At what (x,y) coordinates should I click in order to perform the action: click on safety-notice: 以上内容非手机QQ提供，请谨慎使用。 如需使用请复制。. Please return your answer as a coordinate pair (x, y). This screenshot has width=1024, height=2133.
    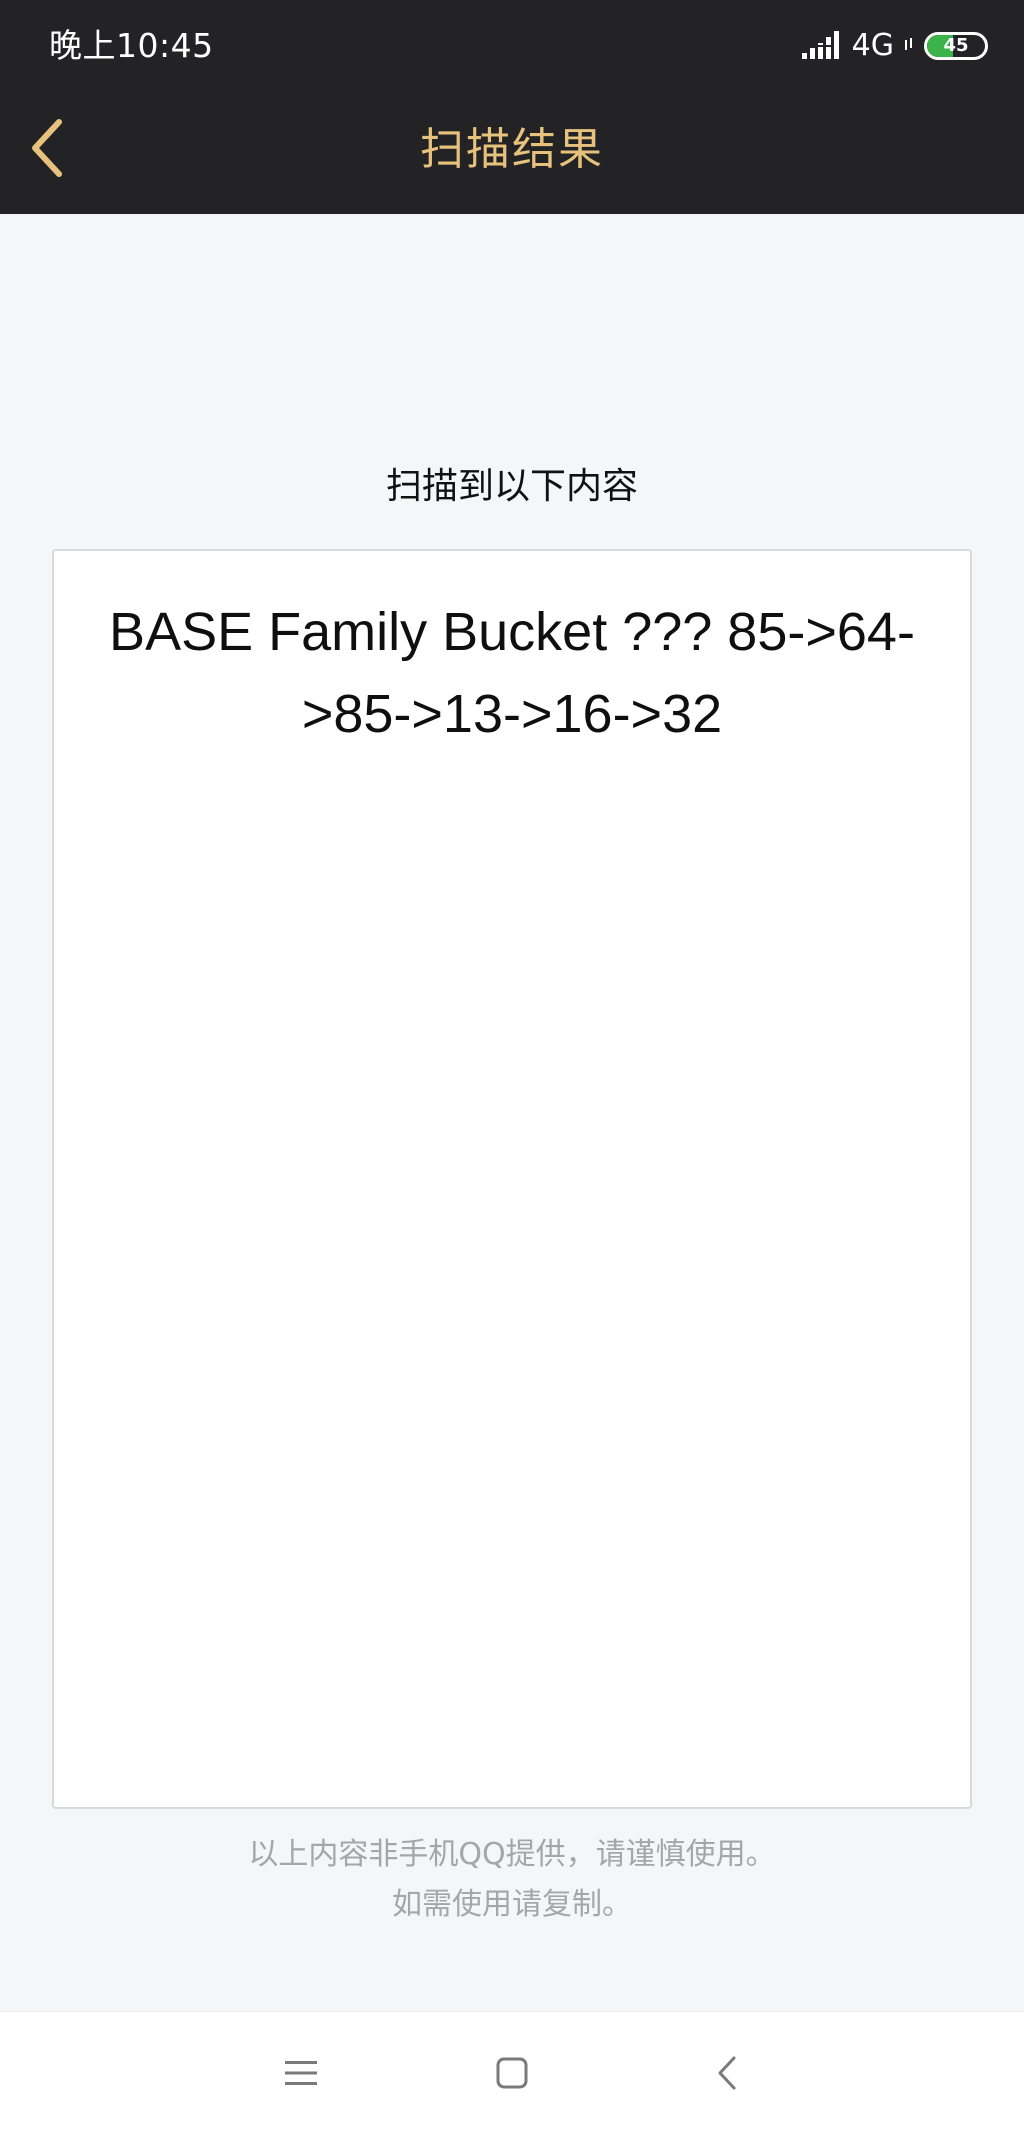
    Looking at the image, I should click on (512, 1880).